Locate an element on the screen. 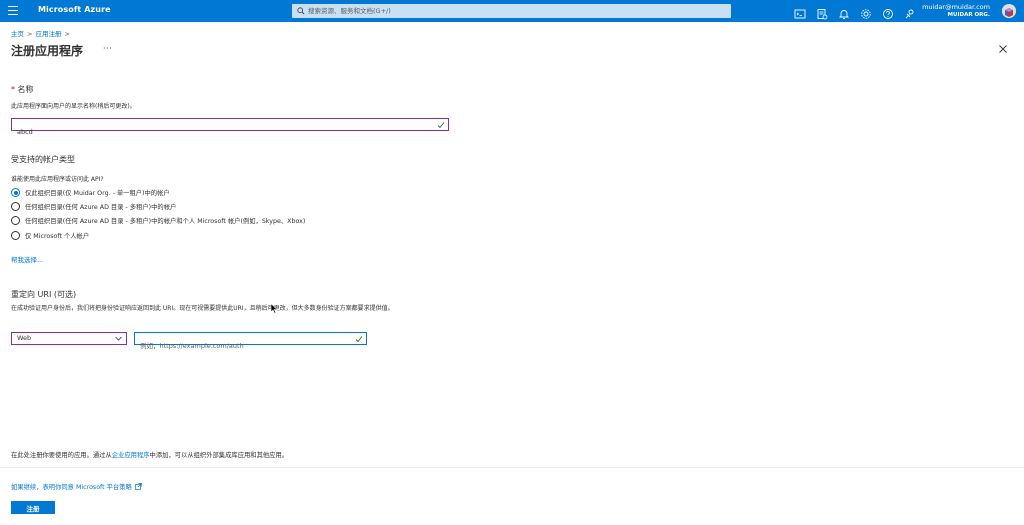 Image resolution: width=1024 pixels, height=525 pixels. platform-selected-value: Web is located at coordinates (24, 338).